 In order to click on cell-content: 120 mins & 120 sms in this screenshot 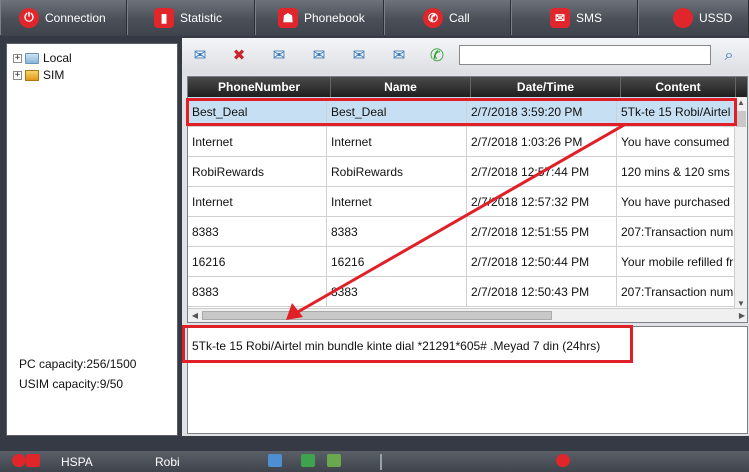, I will do `click(676, 172)`.